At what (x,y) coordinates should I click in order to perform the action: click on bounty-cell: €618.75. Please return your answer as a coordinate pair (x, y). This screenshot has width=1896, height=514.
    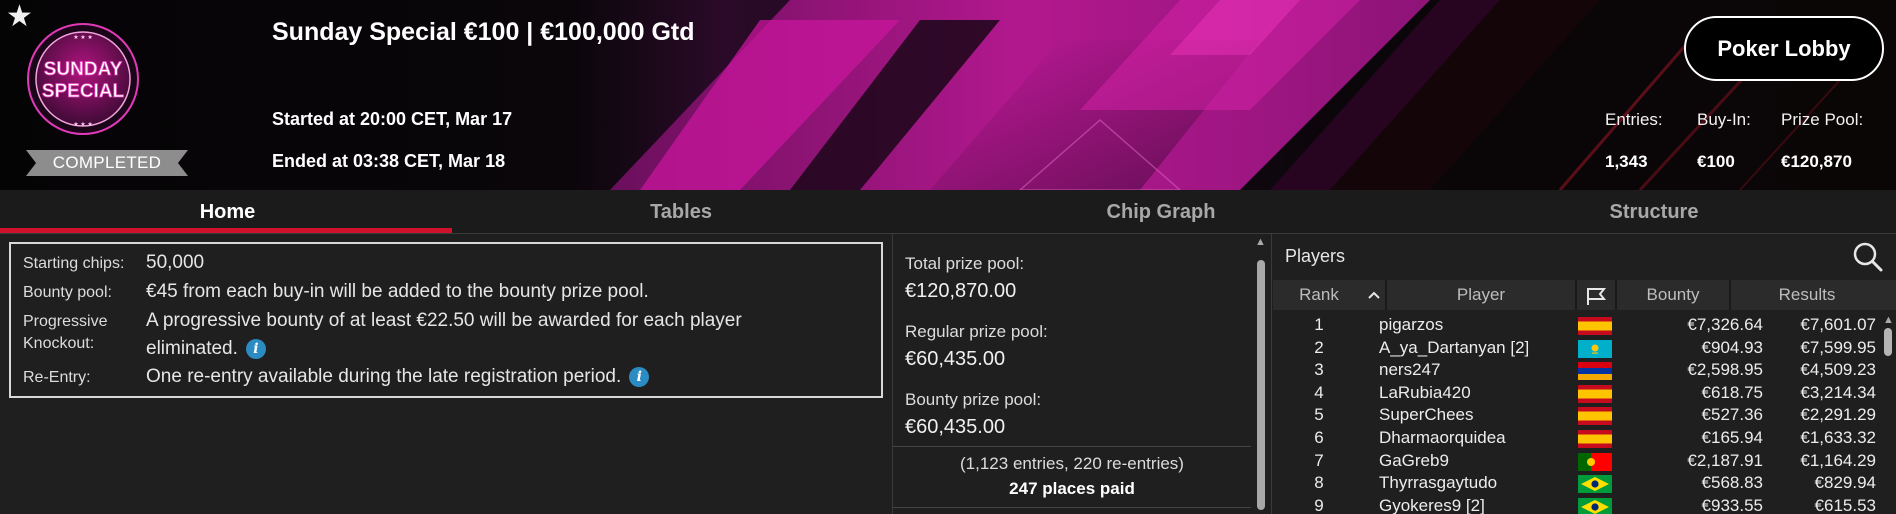
    Looking at the image, I should click on (1732, 392).